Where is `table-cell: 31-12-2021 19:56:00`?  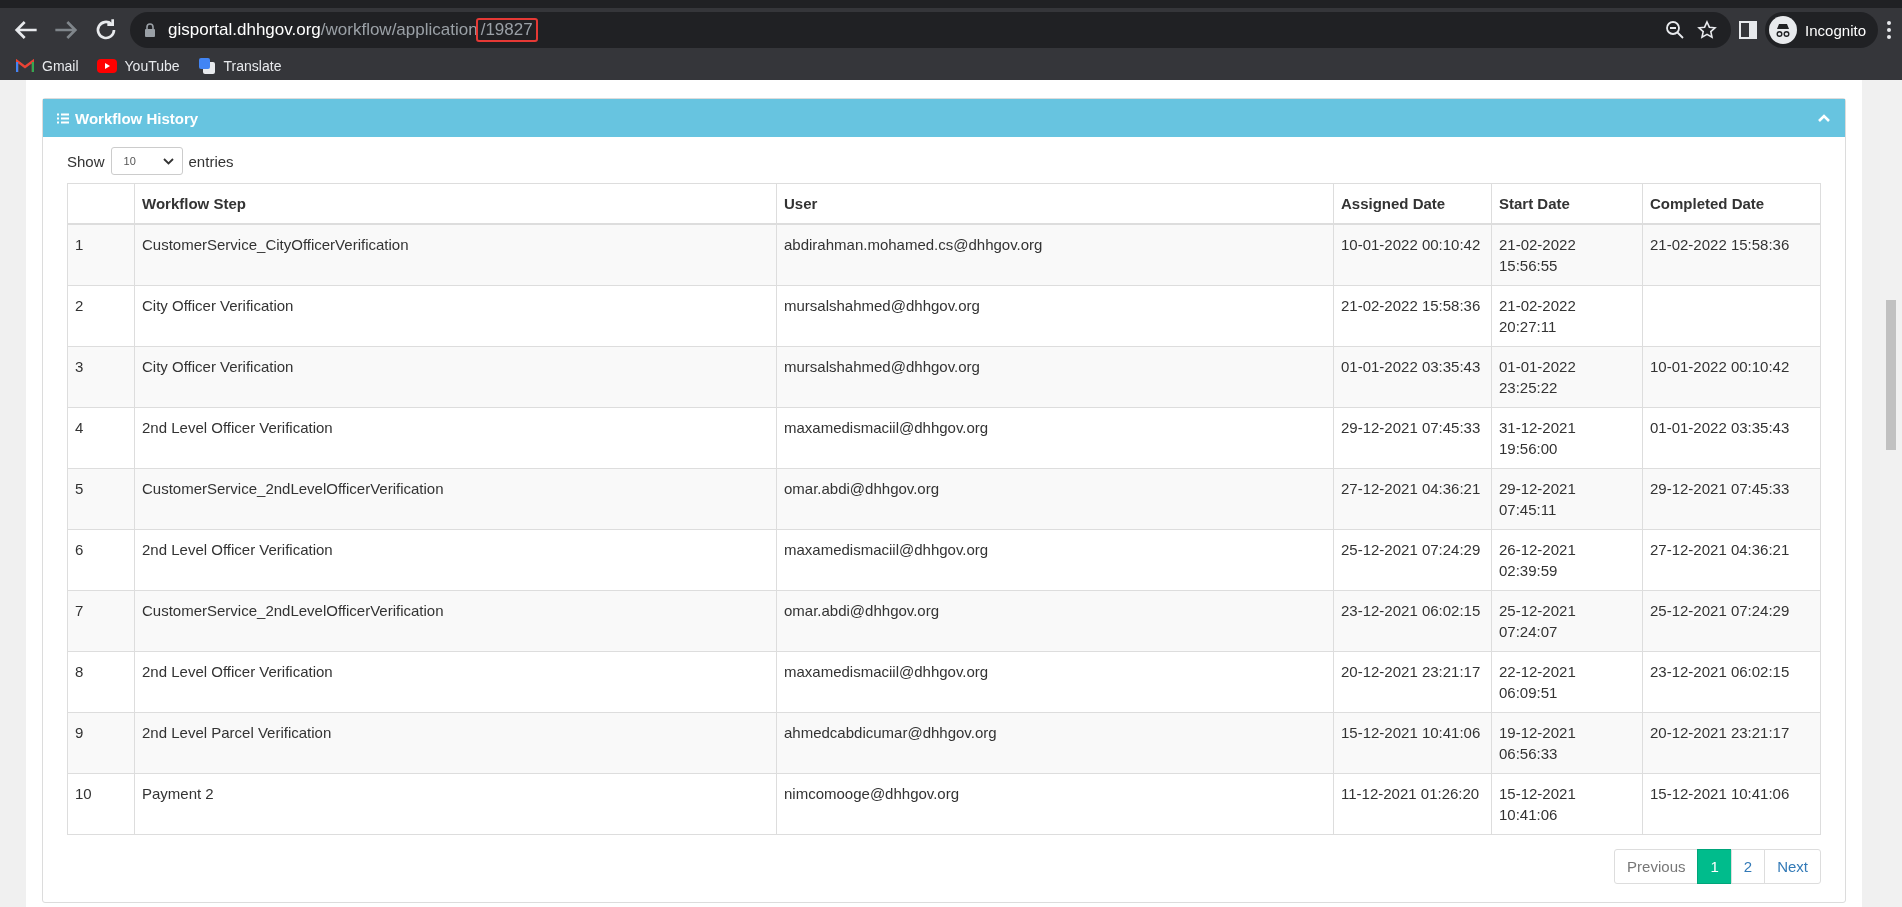 table-cell: 31-12-2021 19:56:00 is located at coordinates (1567, 438).